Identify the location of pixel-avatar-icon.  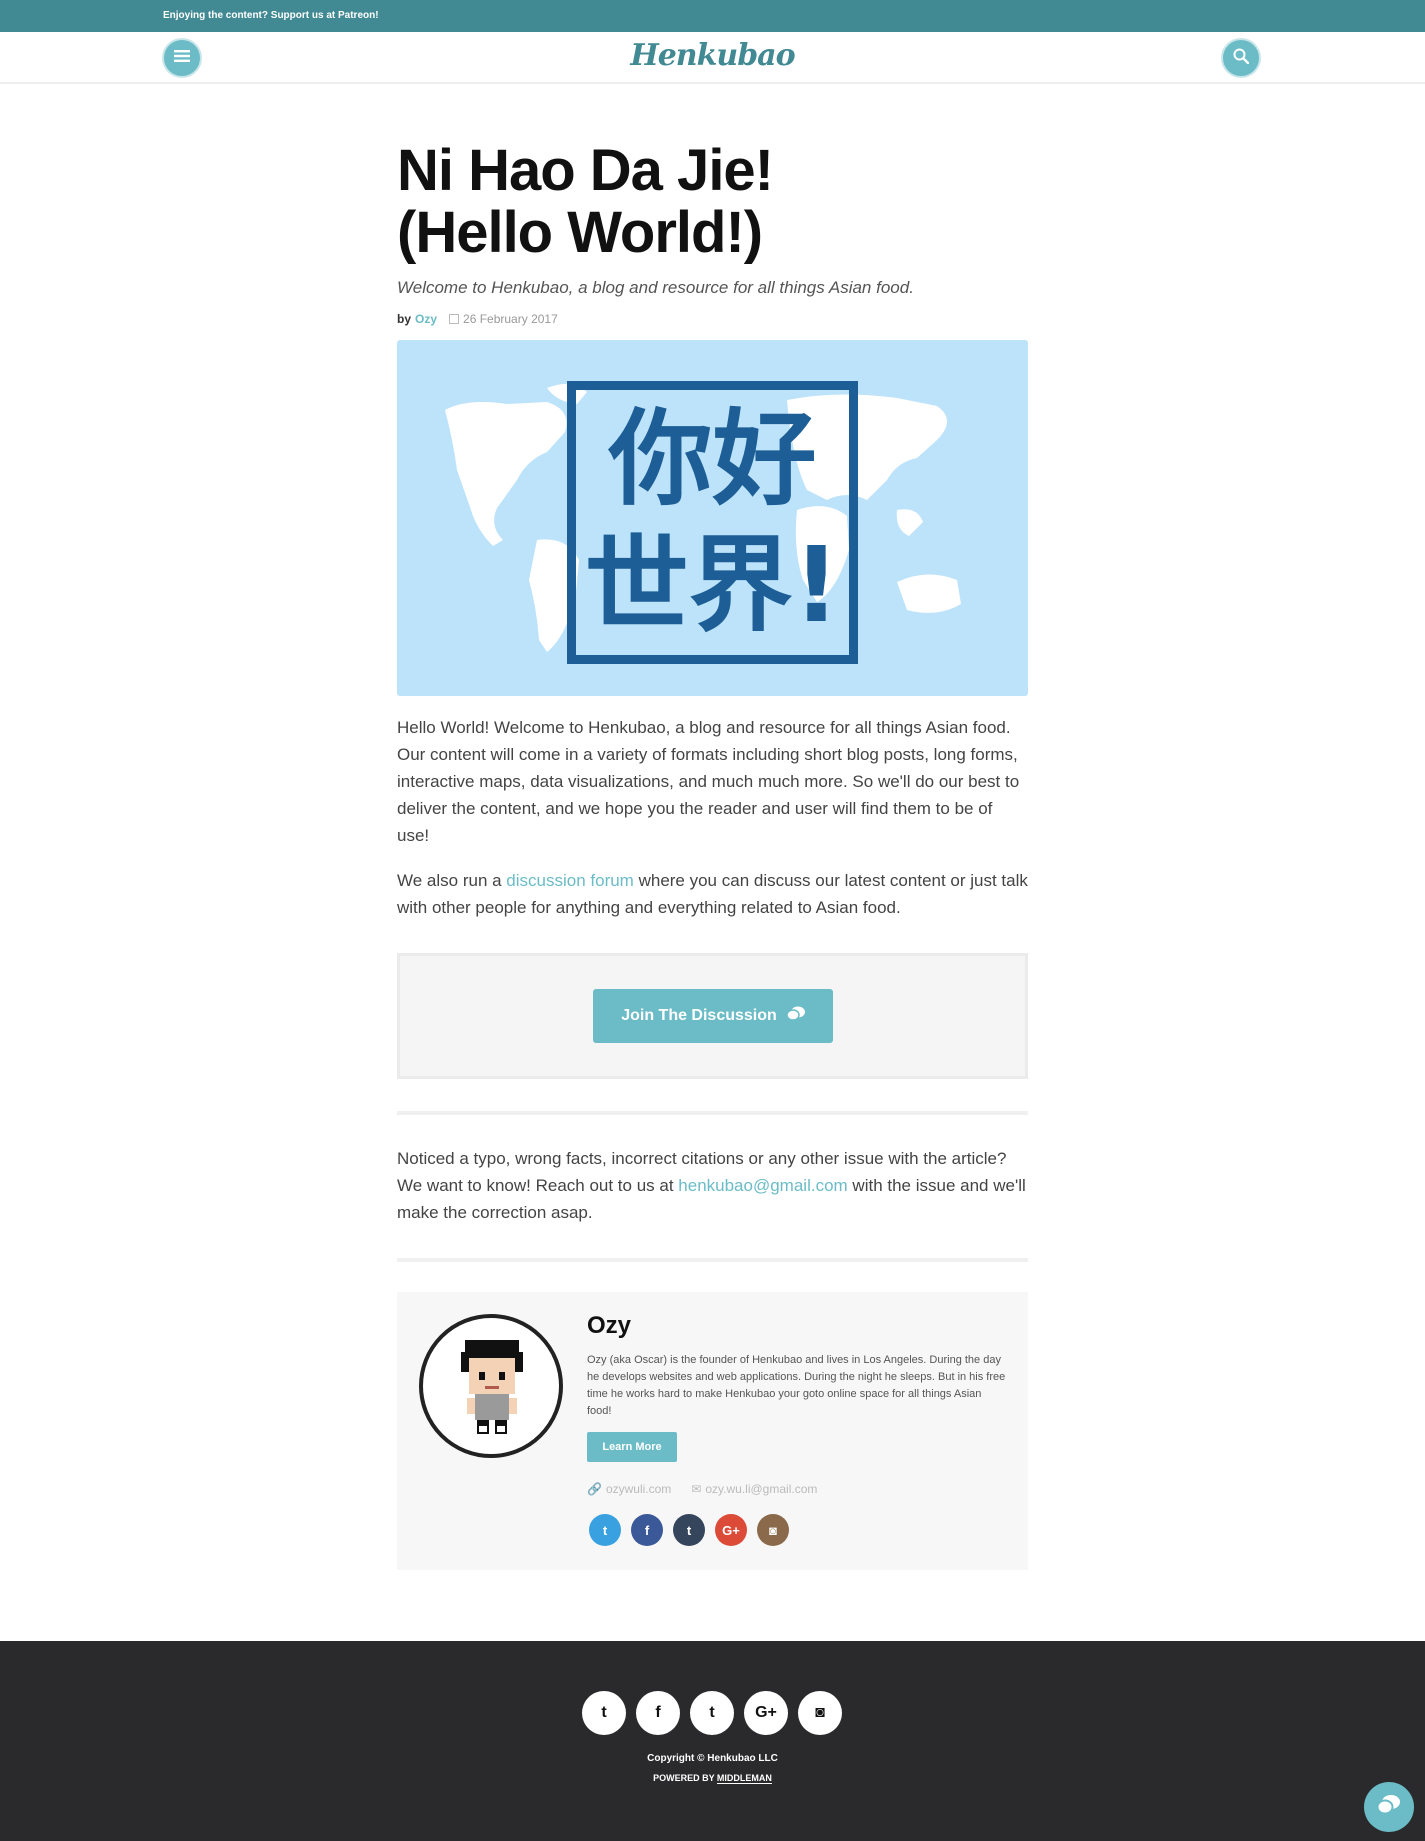
(492, 1387).